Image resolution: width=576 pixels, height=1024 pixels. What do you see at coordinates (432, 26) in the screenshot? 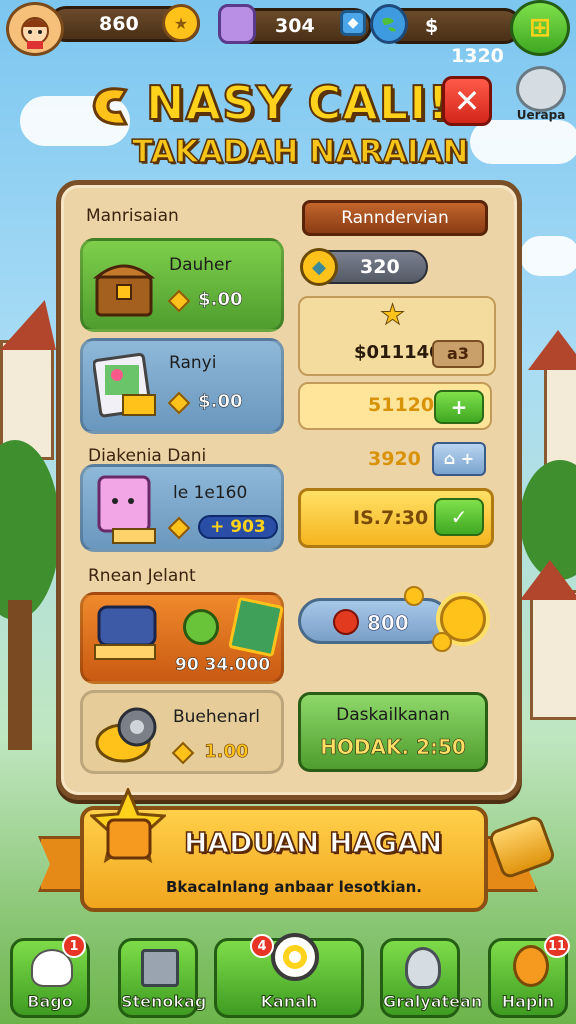
I see `money-symbol: $` at bounding box center [432, 26].